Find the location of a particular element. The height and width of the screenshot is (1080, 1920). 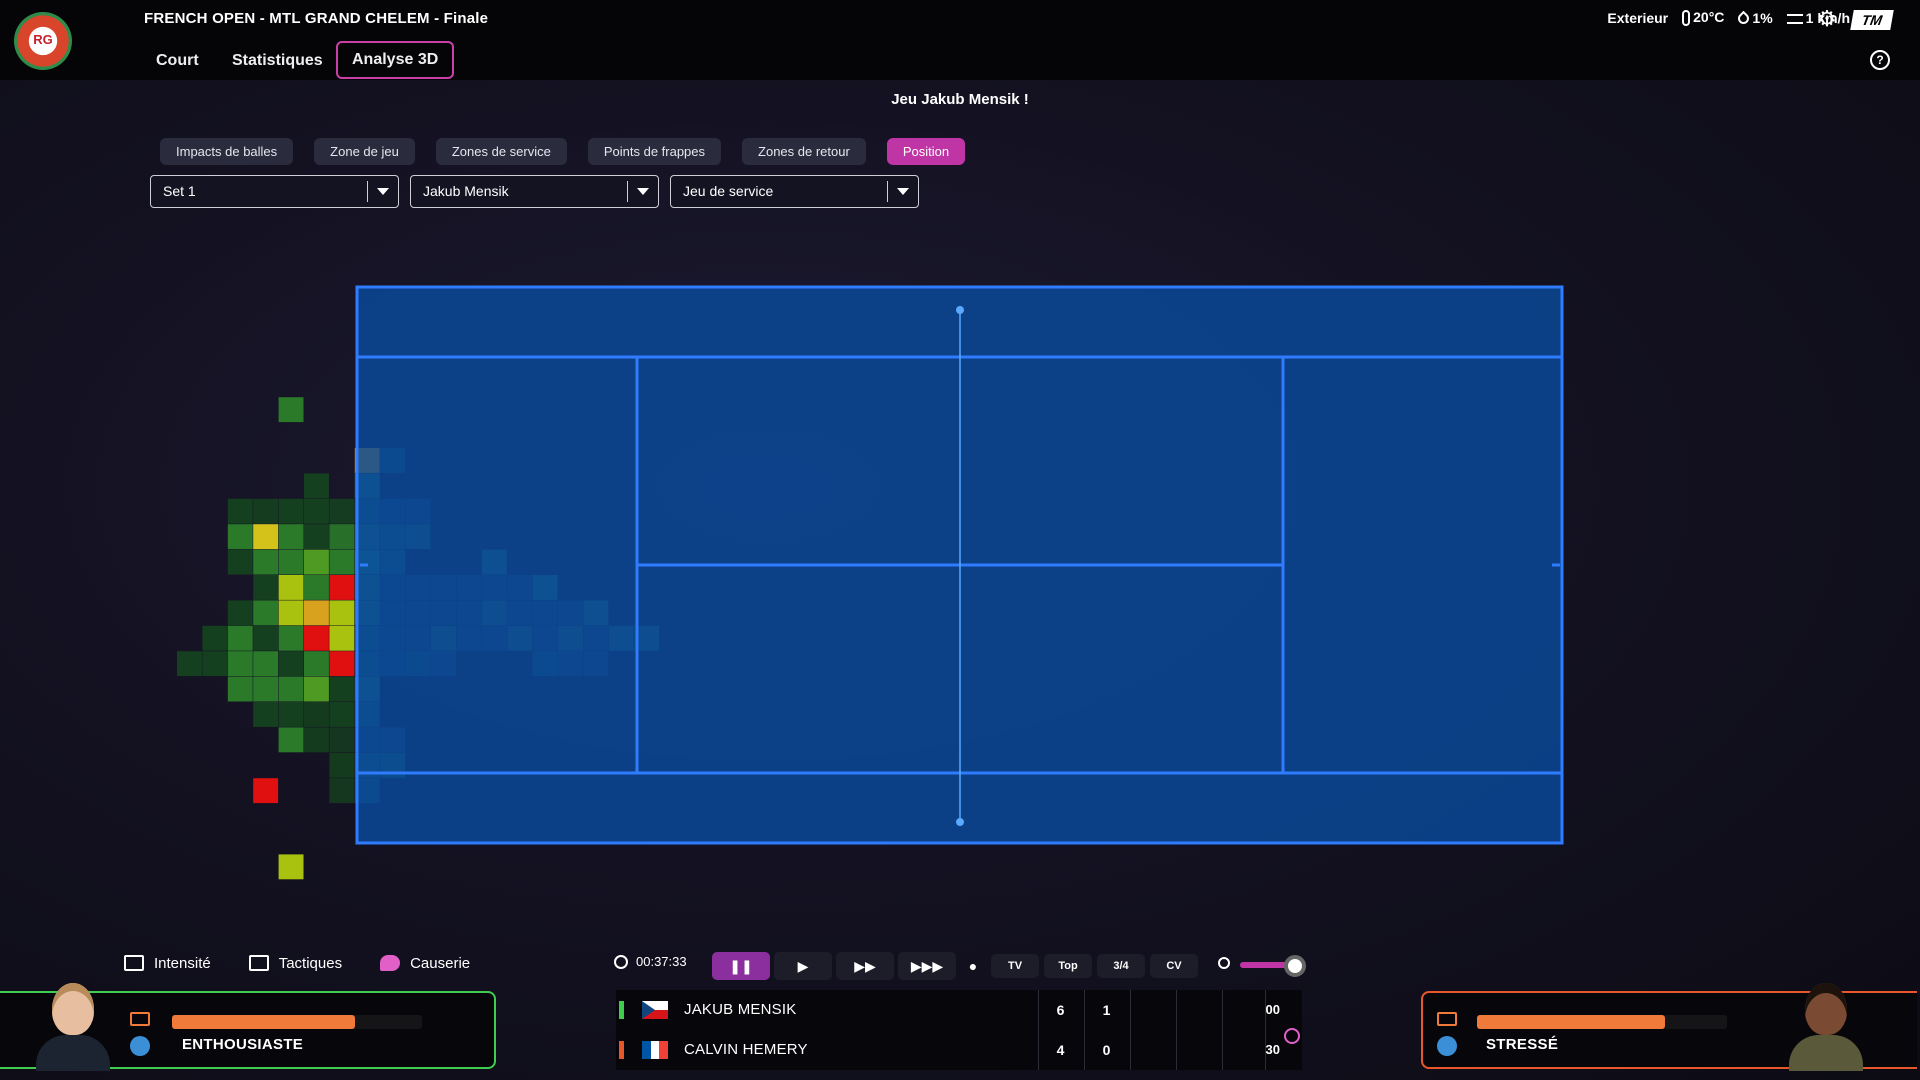

energy-bar is located at coordinates (1602, 1022).